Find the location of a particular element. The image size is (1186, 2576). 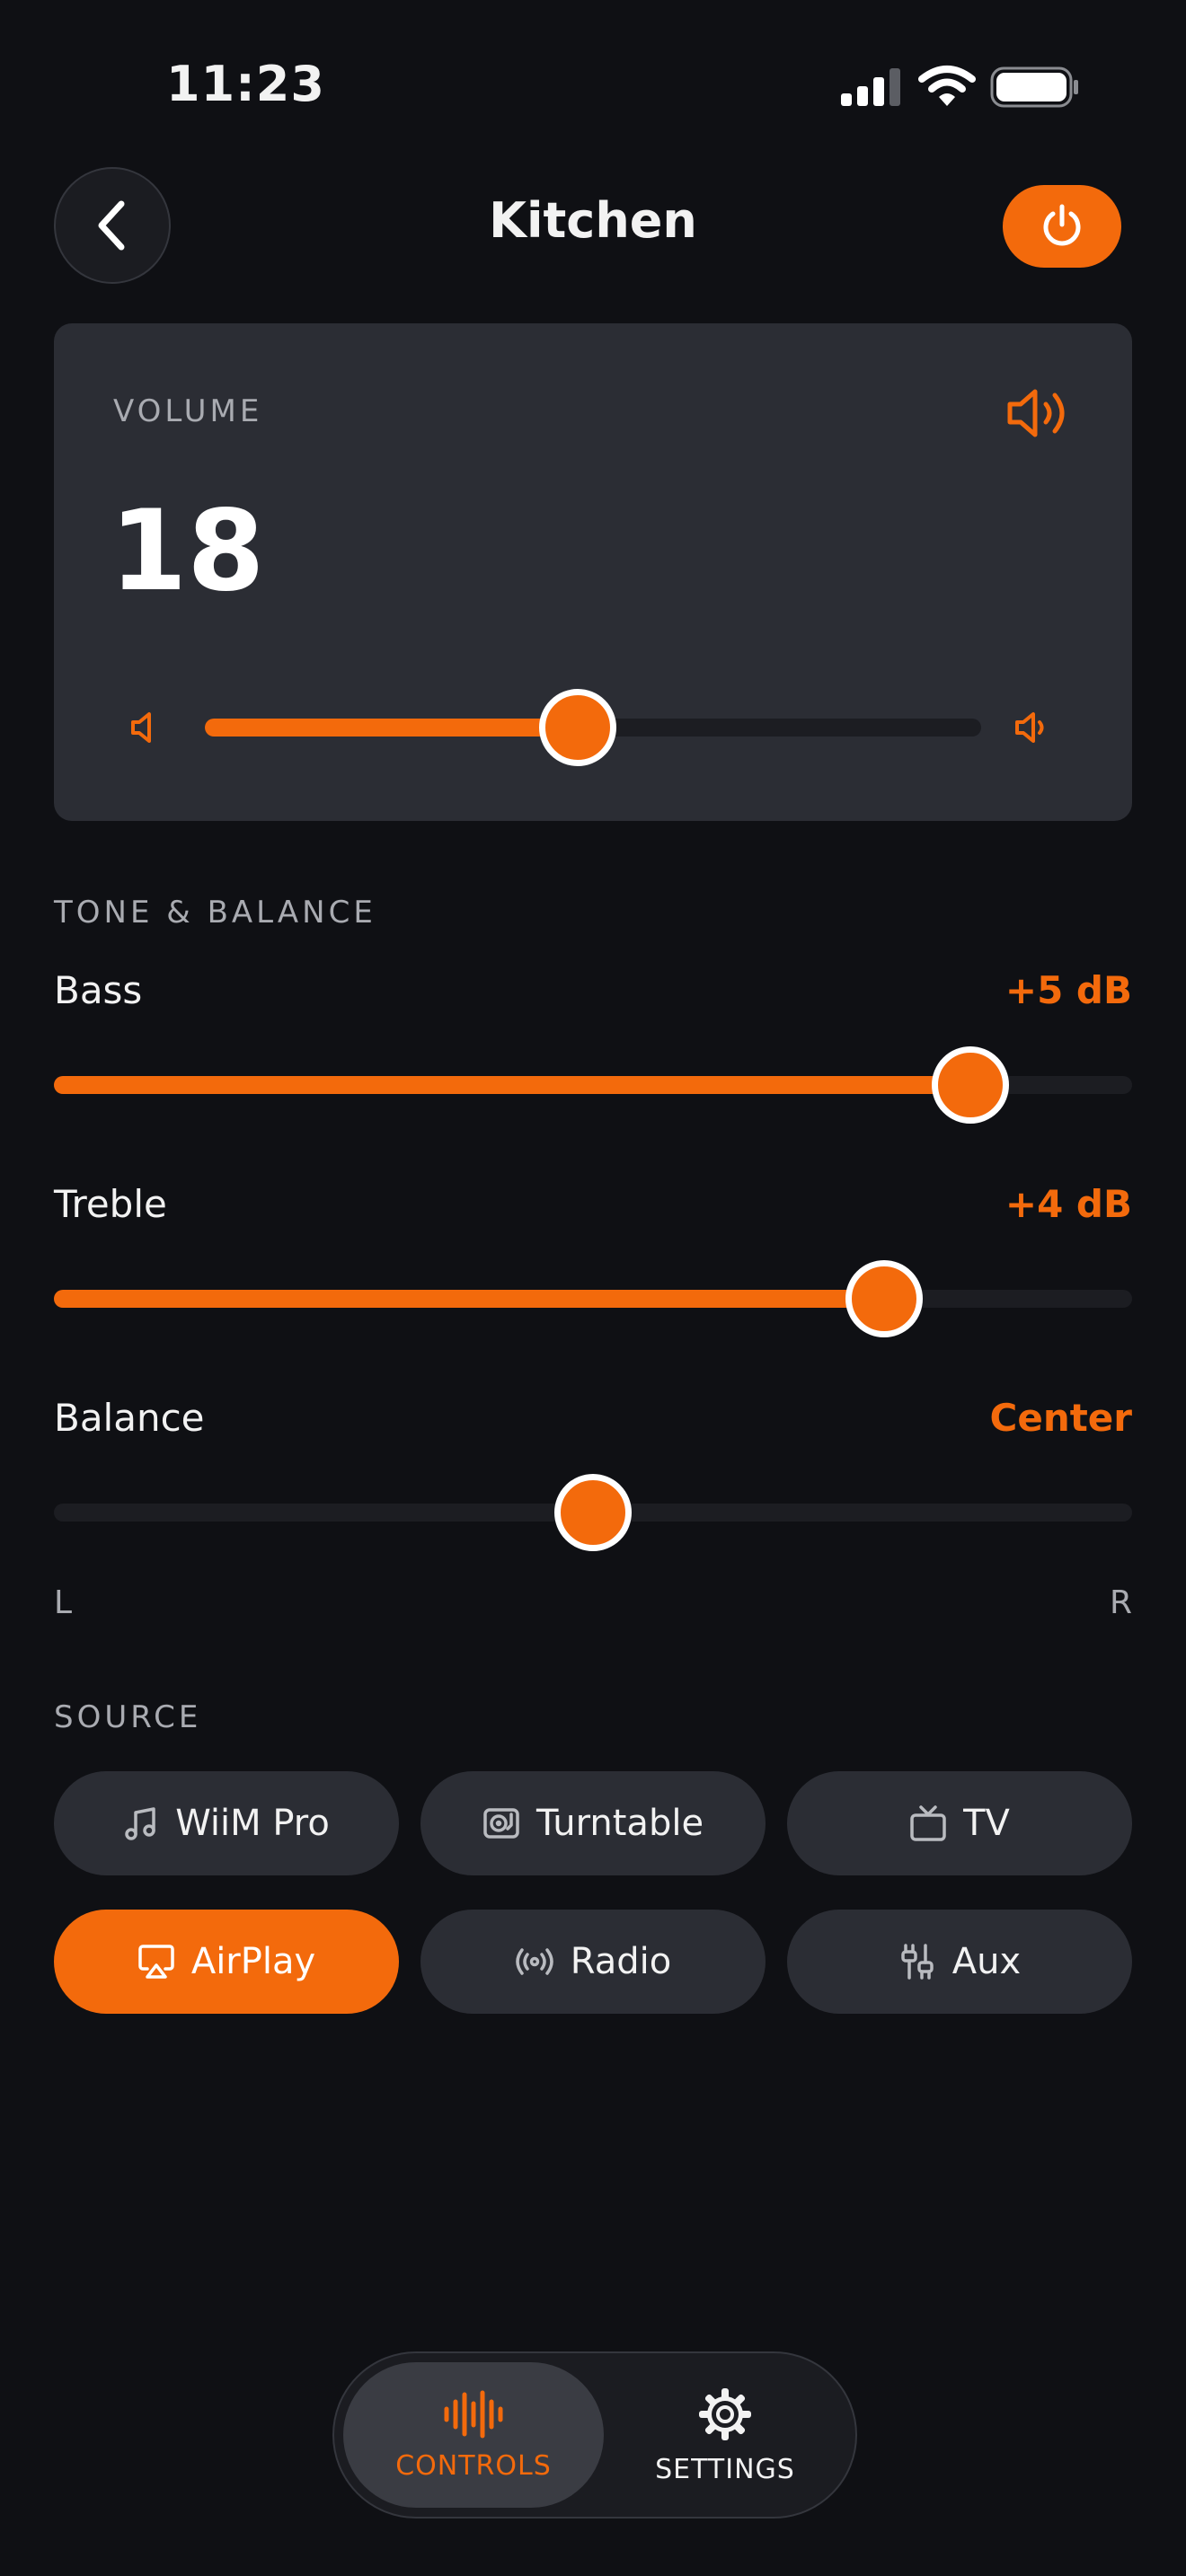

volume-slider is located at coordinates (593, 727).